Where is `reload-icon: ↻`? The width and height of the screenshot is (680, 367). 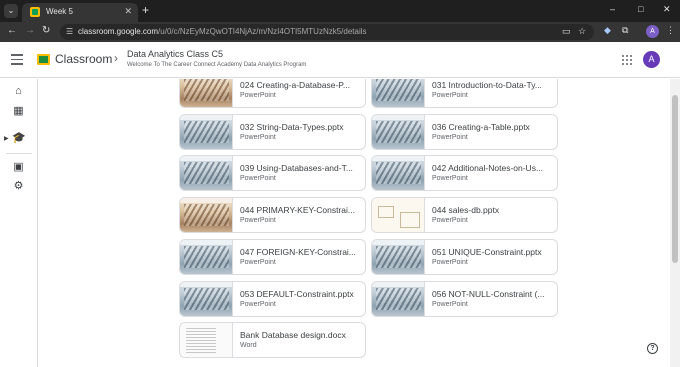
reload-icon: ↻ is located at coordinates (46, 30).